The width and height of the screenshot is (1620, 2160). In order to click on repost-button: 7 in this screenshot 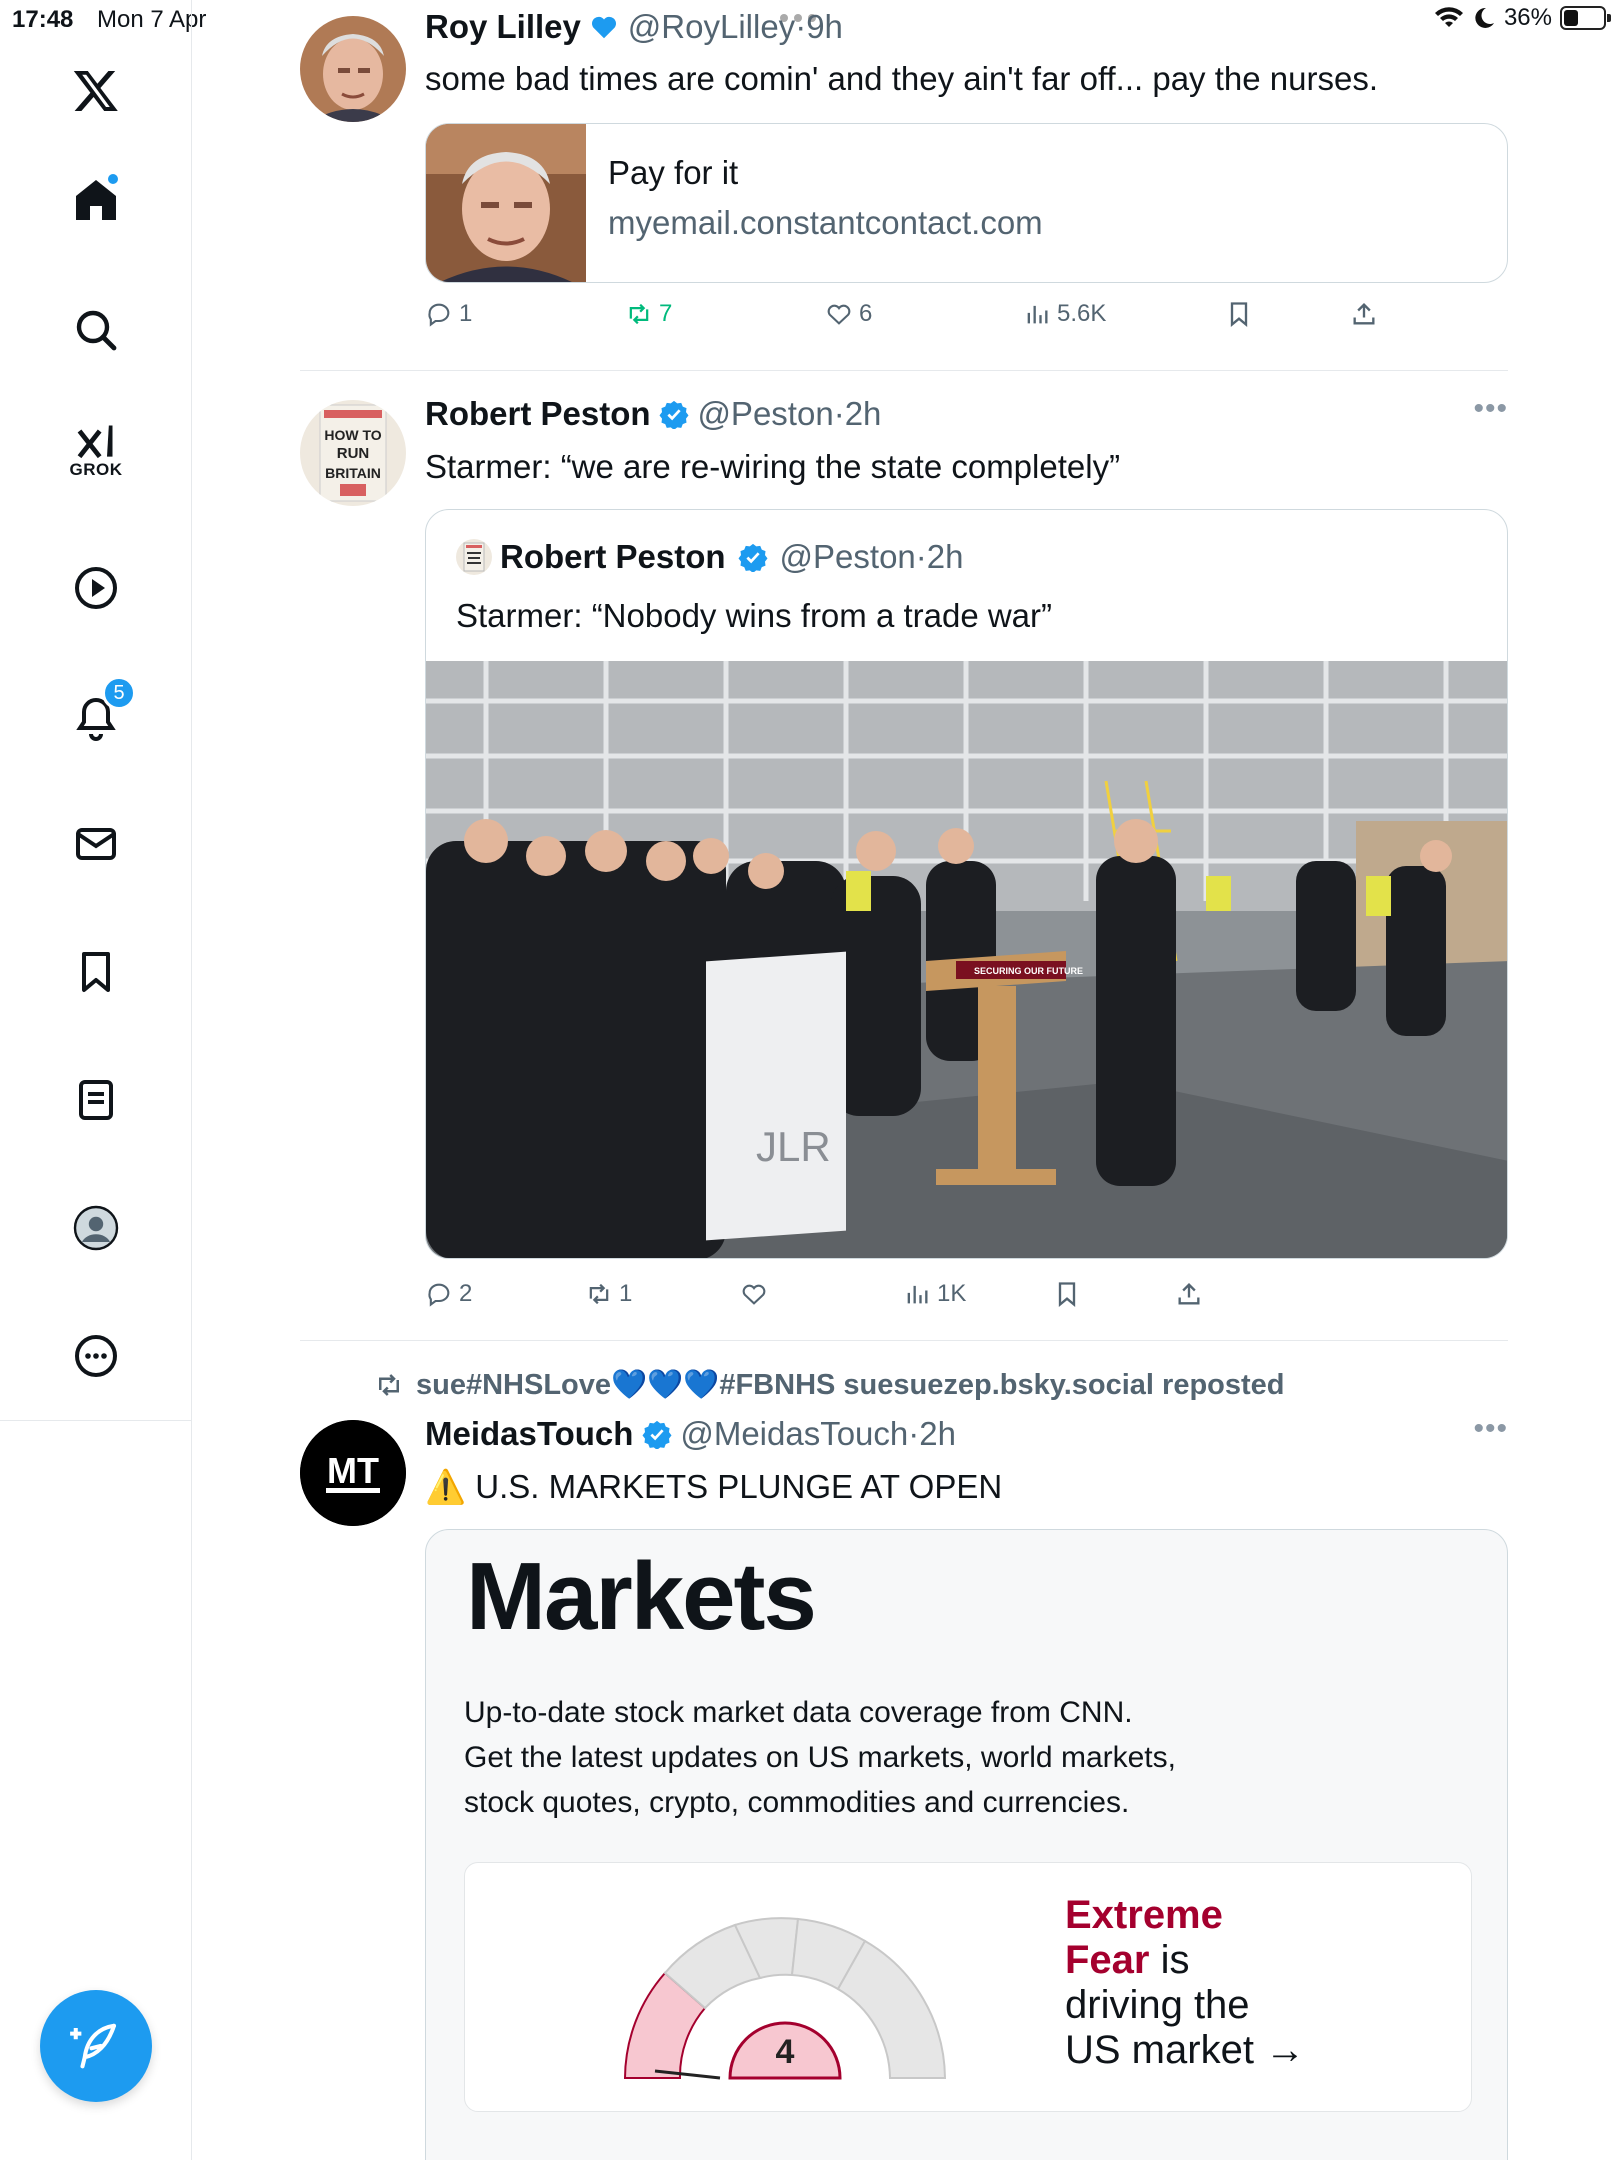, I will do `click(648, 314)`.